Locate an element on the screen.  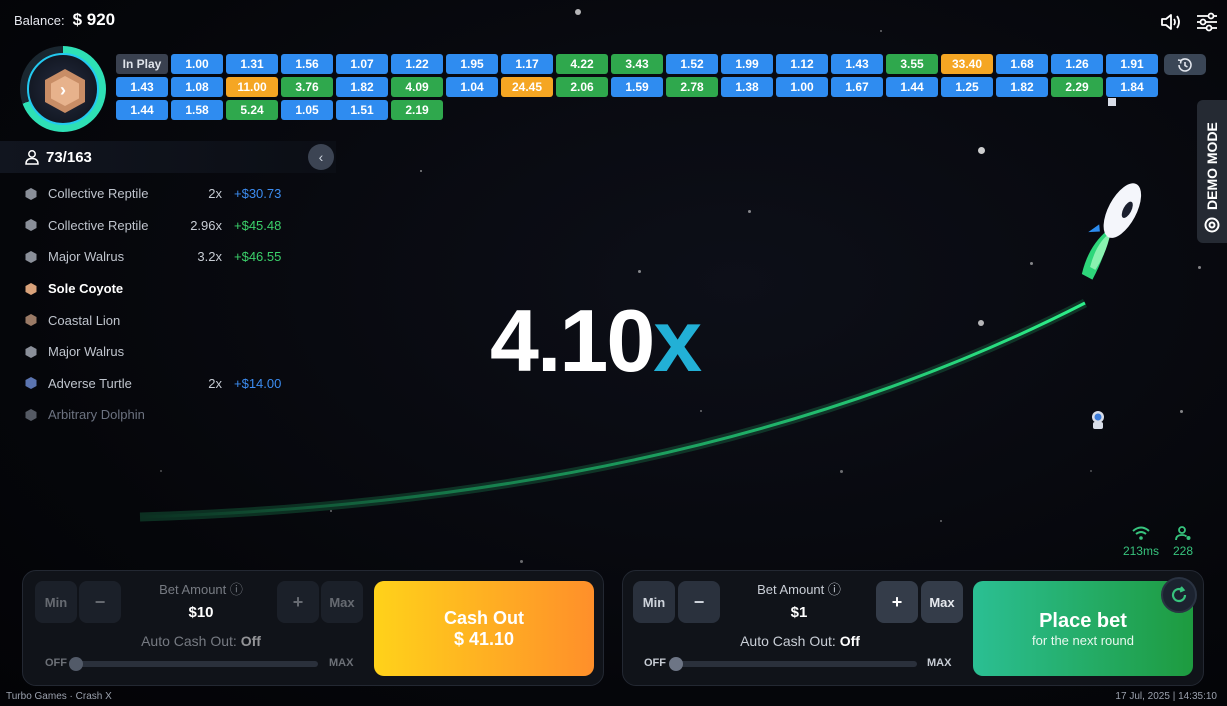
history-chip: 4.09 is located at coordinates (417, 87).